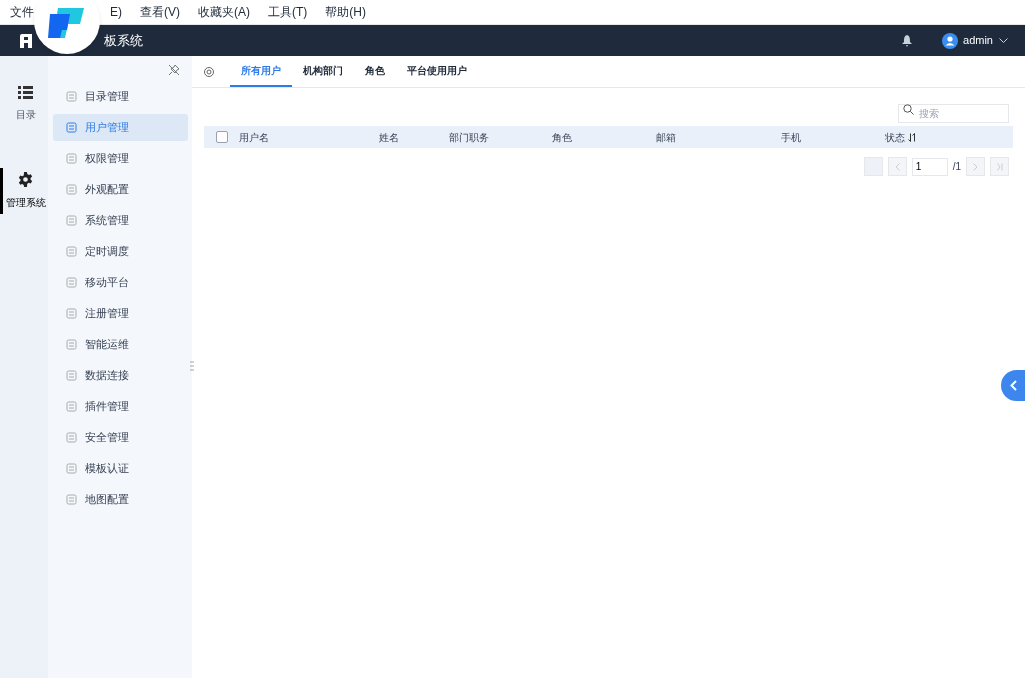 The width and height of the screenshot is (1025, 678). What do you see at coordinates (120, 344) in the screenshot?
I see `sidebar-item: 智能运维` at bounding box center [120, 344].